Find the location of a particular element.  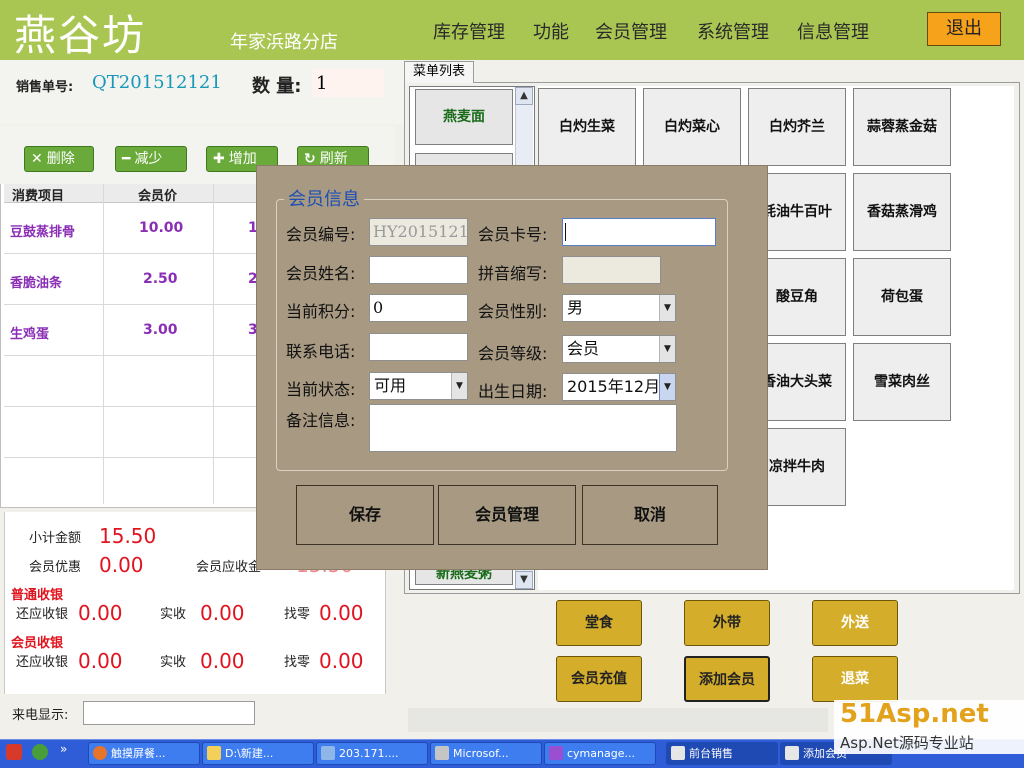

delete-button: ✕ 删除 is located at coordinates (59, 159).